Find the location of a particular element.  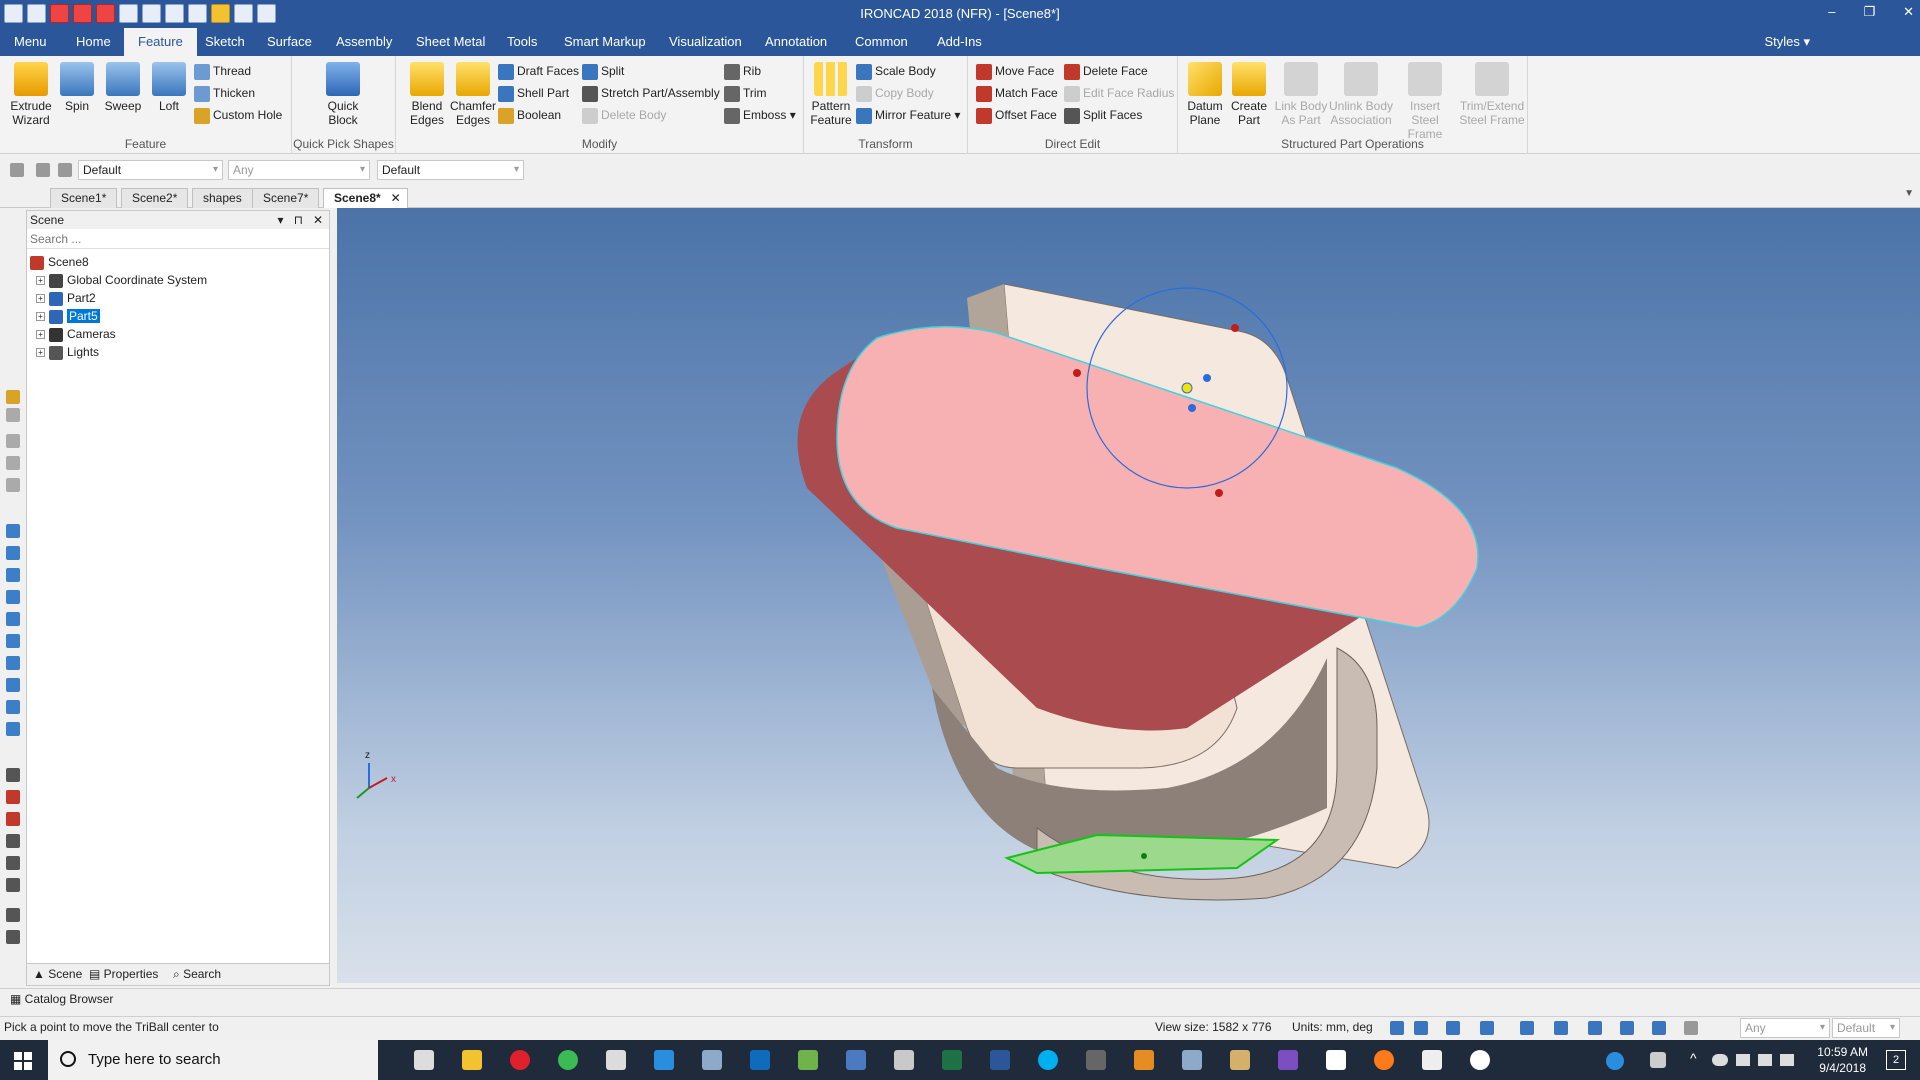

custom-hole-button: Custom Hole is located at coordinates (238, 116).